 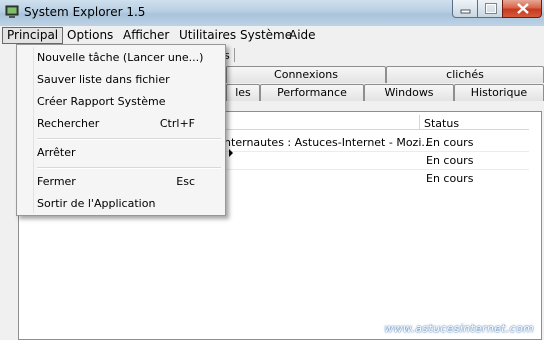 What do you see at coordinates (177, 123) in the screenshot?
I see `menu-item-shortcut: Ctrl+F` at bounding box center [177, 123].